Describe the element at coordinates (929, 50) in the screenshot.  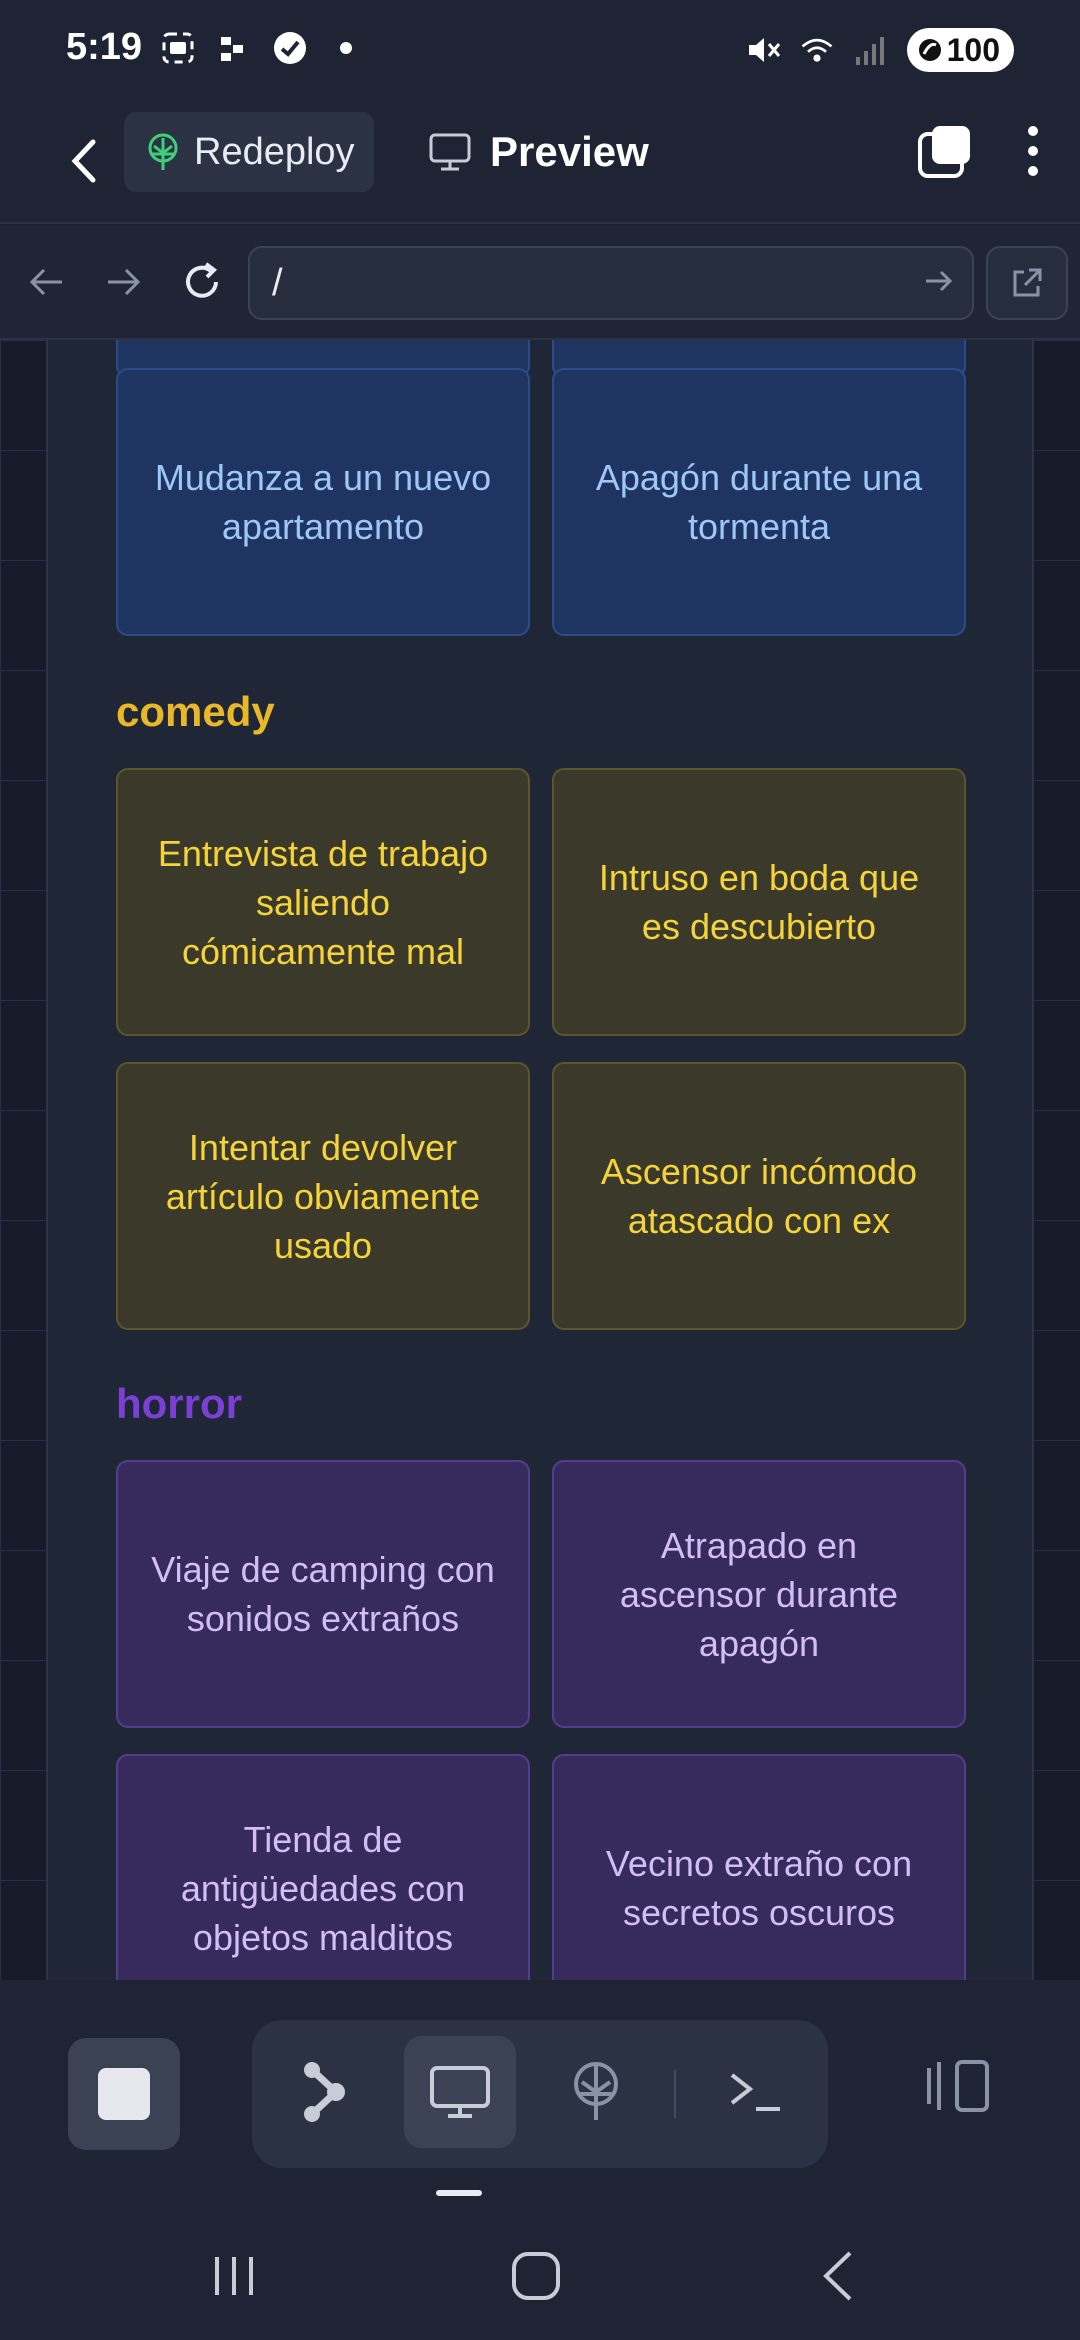
I see `battery-leaf-icon` at that location.